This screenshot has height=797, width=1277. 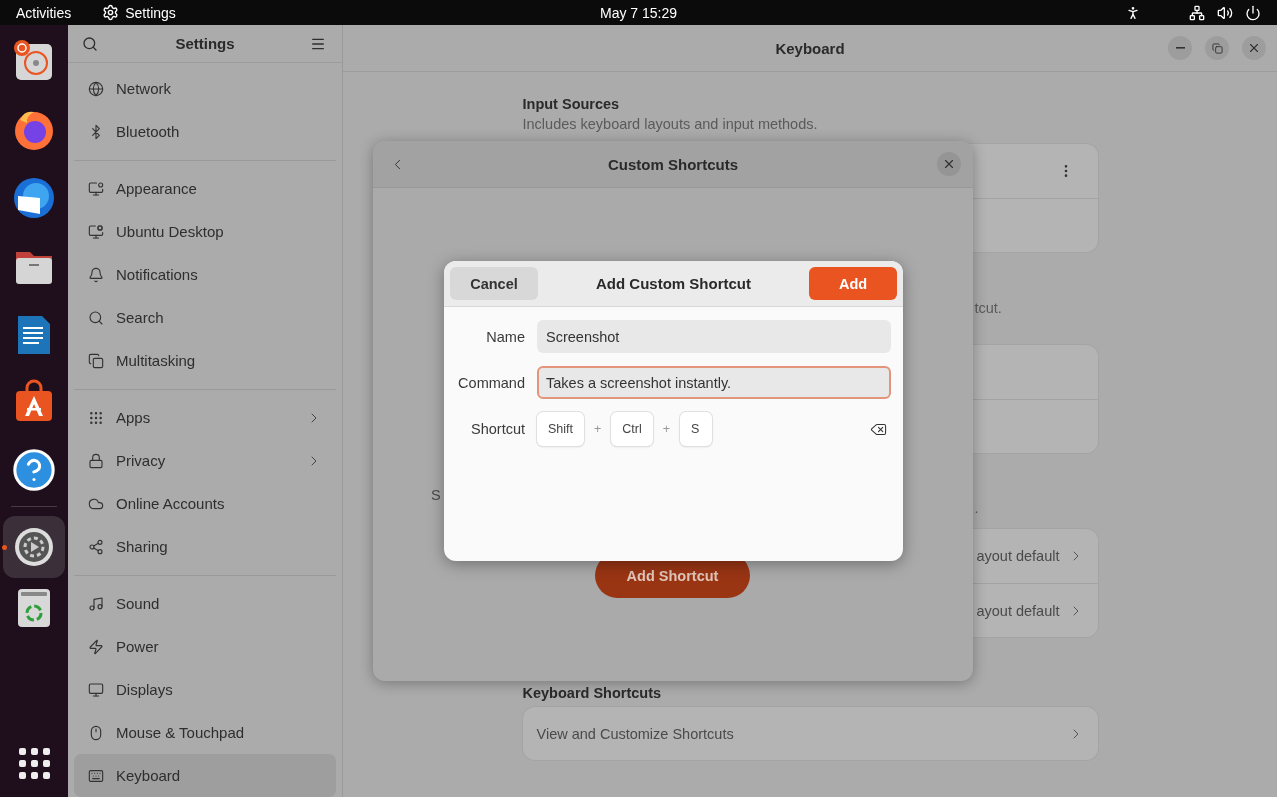 What do you see at coordinates (96, 360) in the screenshot?
I see `windows-icon` at bounding box center [96, 360].